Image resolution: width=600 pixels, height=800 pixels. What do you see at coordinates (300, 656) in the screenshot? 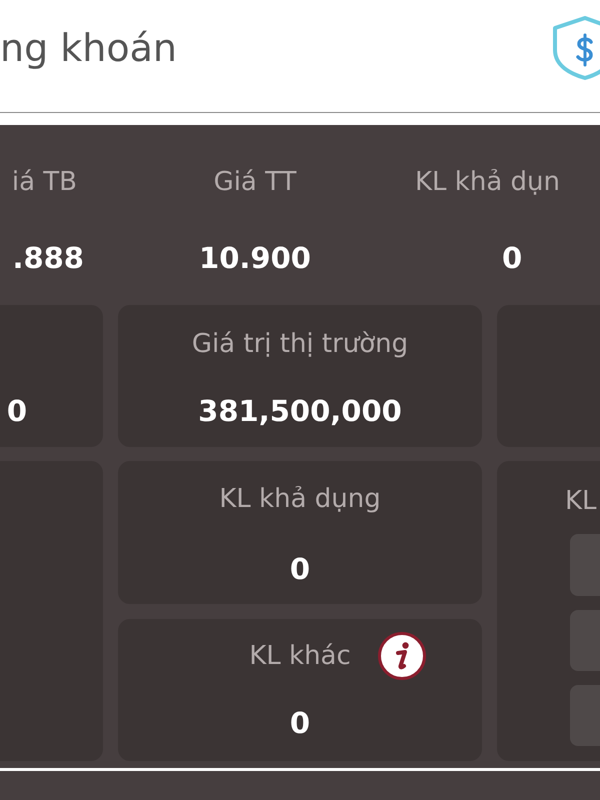
I see `card-label: KL khác` at bounding box center [300, 656].